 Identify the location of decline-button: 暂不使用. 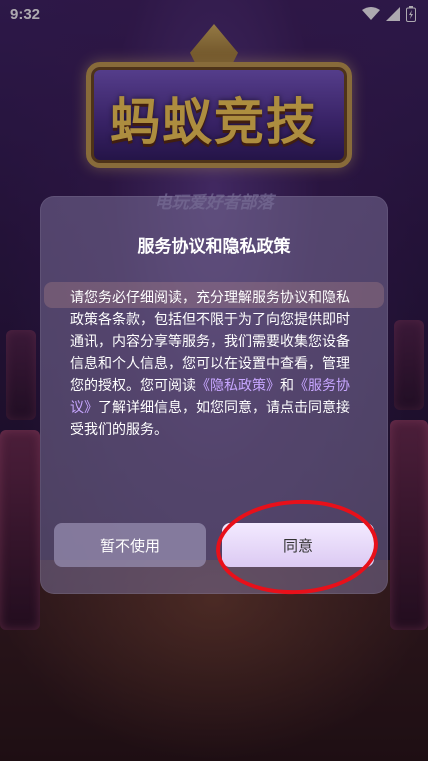
(130, 545).